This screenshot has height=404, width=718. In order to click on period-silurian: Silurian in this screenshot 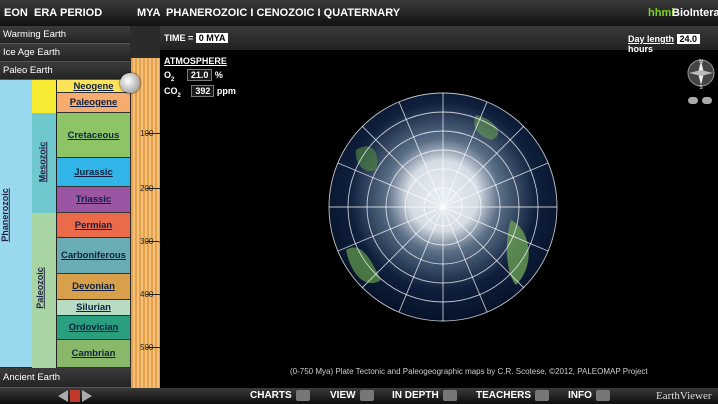, I will do `click(93, 308)`.